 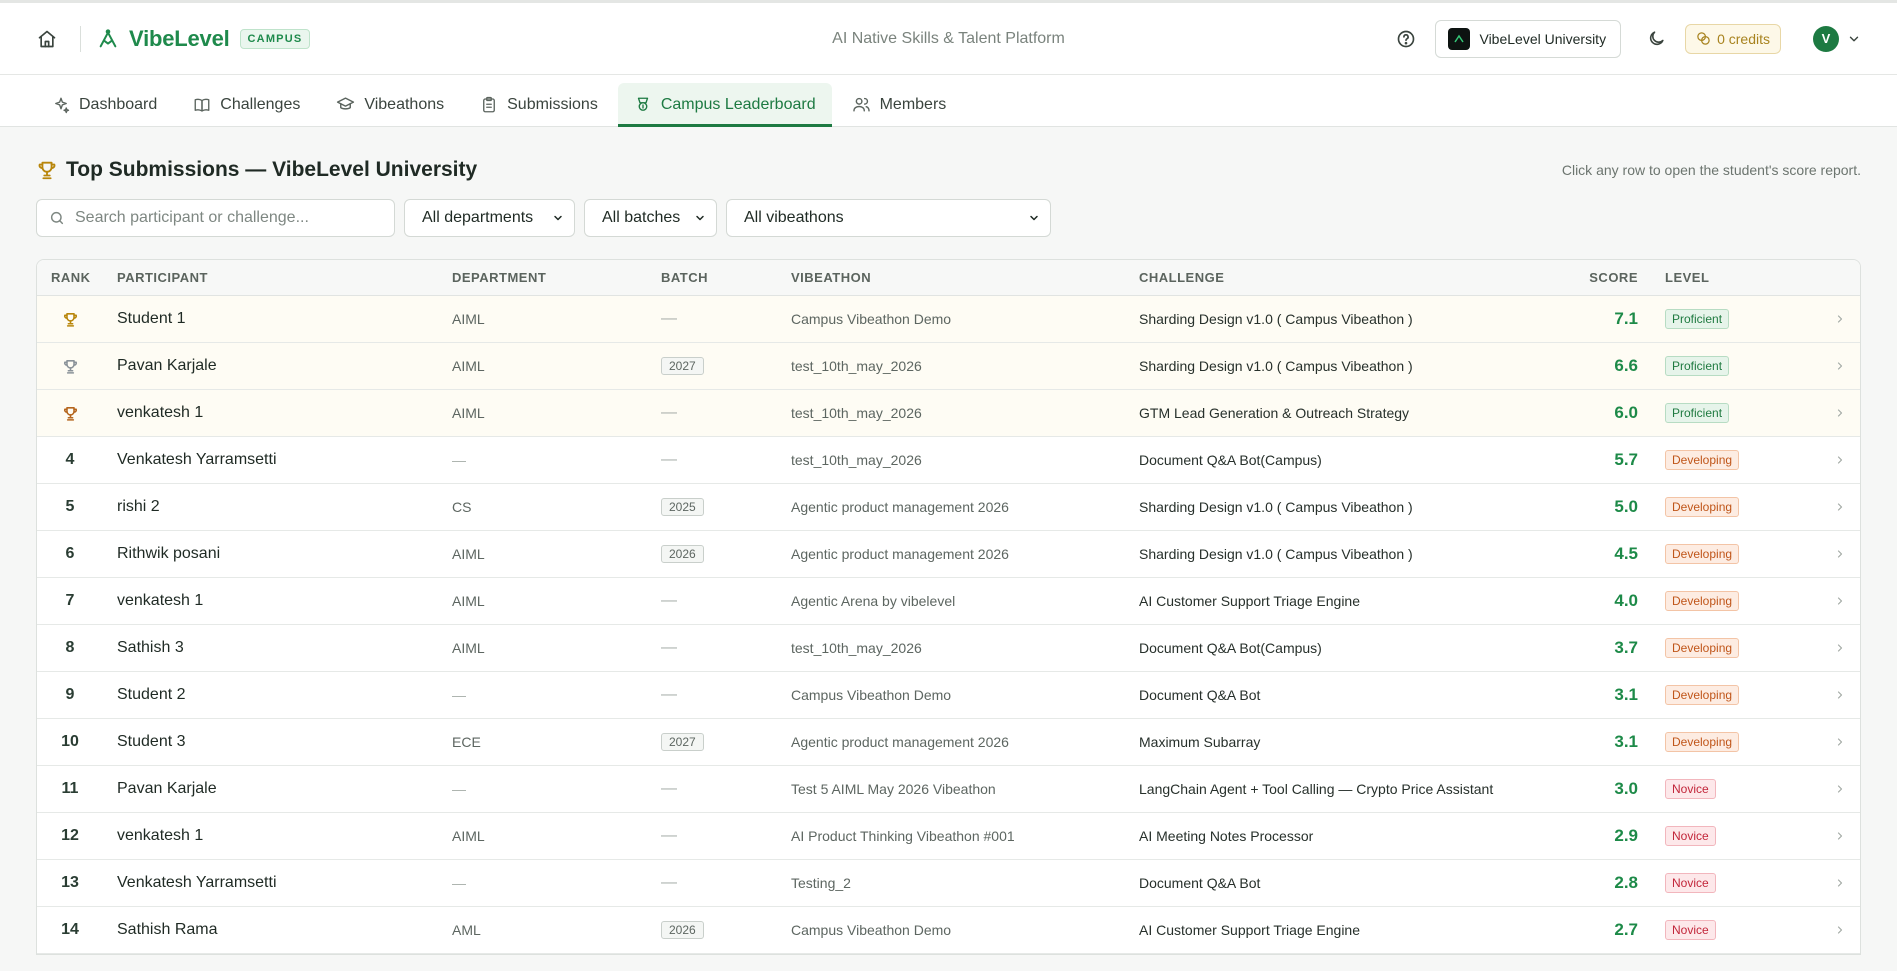 What do you see at coordinates (1406, 39) in the screenshot?
I see `help-button` at bounding box center [1406, 39].